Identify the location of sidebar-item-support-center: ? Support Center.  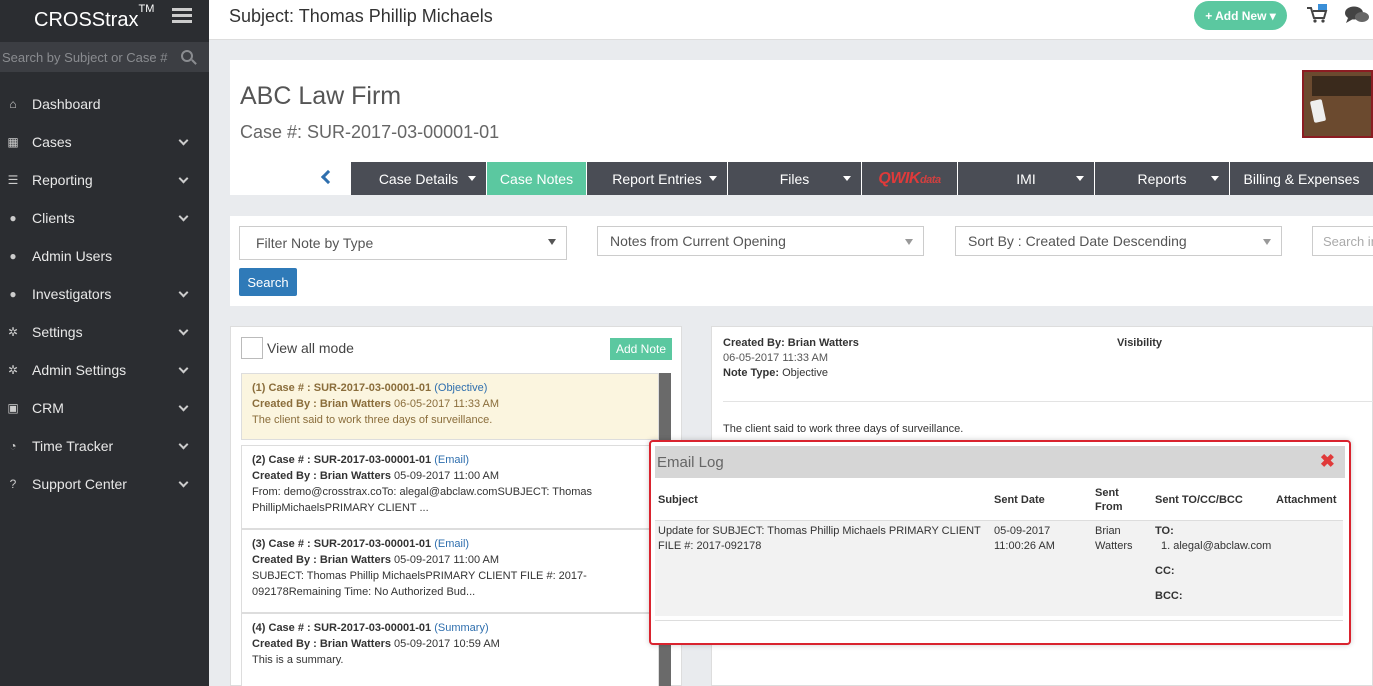
(104, 484).